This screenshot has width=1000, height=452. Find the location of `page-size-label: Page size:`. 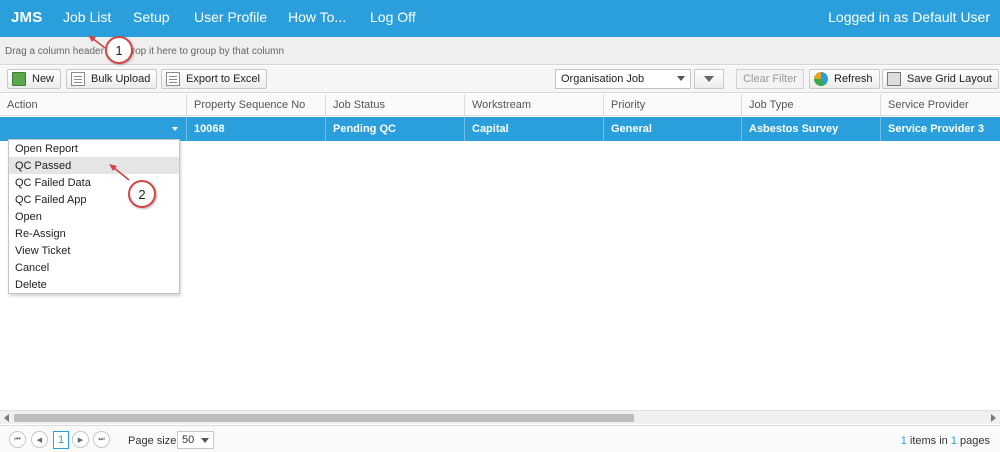

page-size-label: Page size: is located at coordinates (154, 441).